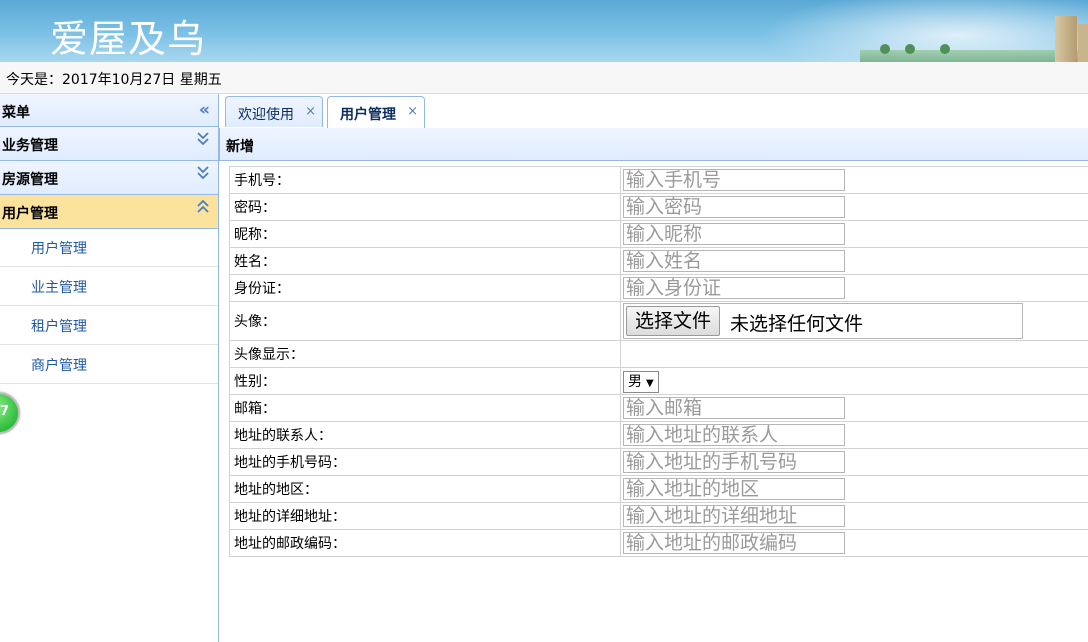  I want to click on form-row: 地址的地区： 输入地址的地区, so click(658, 489).